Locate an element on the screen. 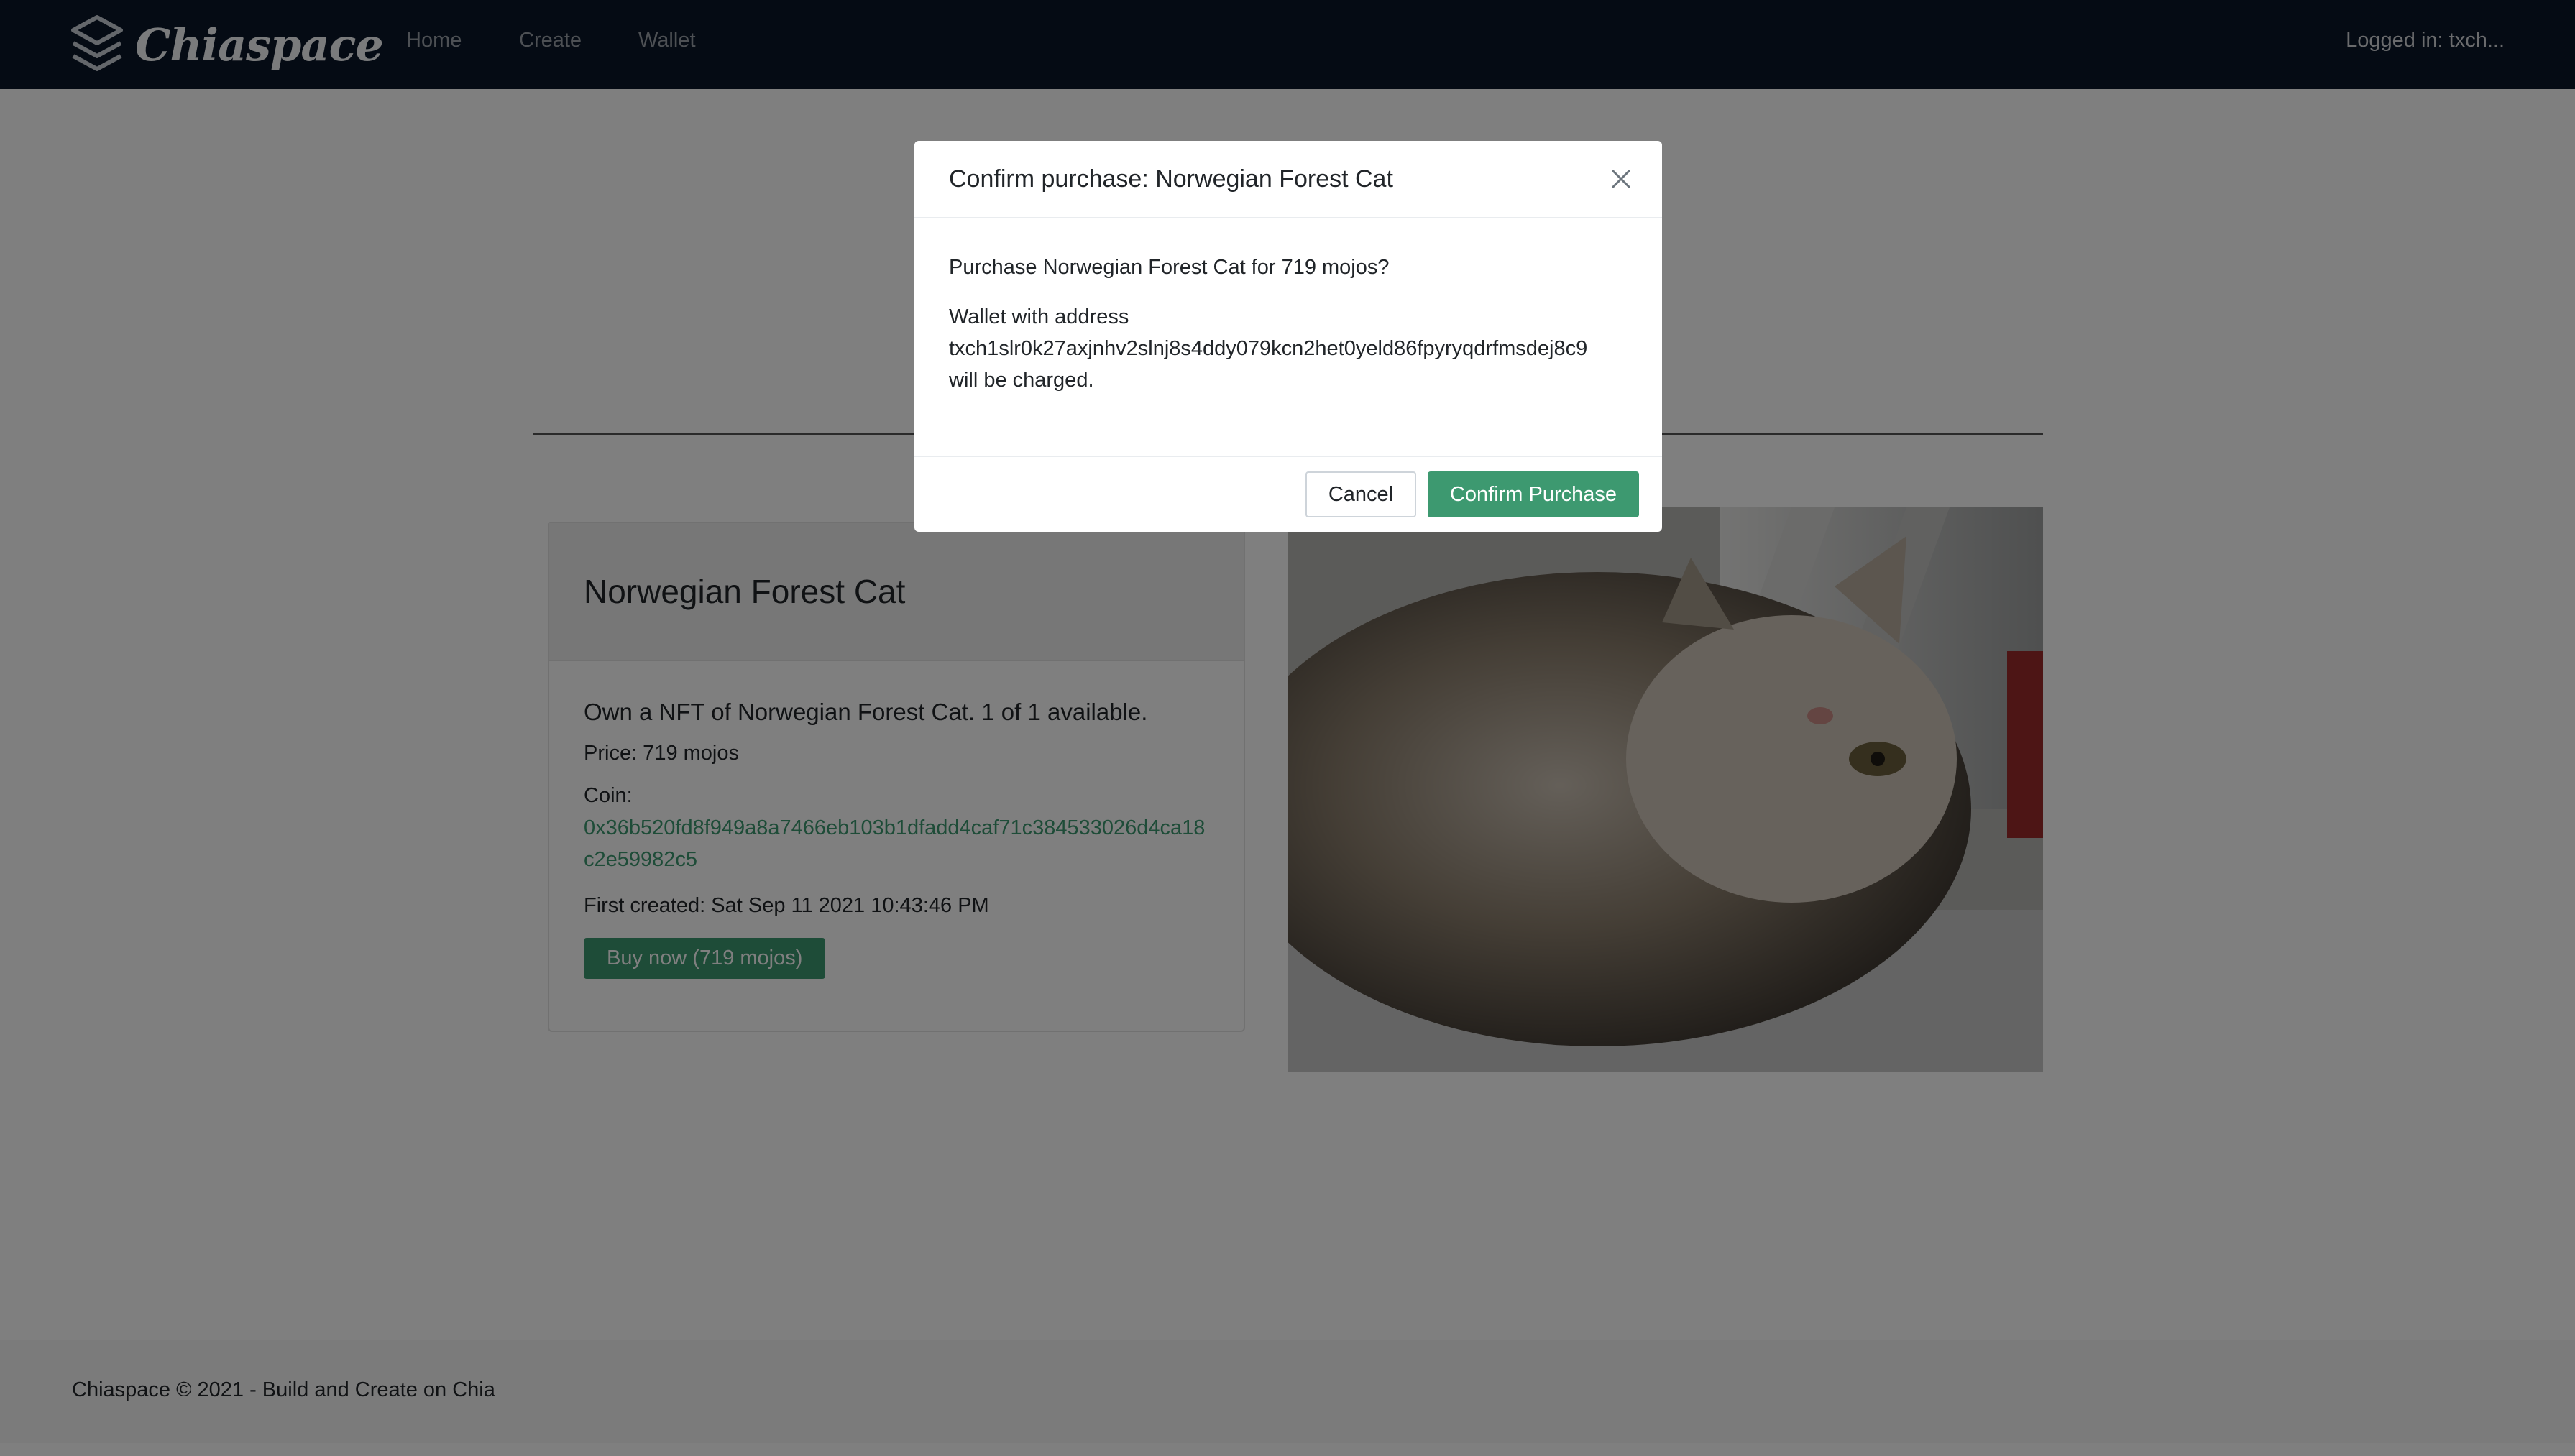  wallet-line-label: Wallet with address is located at coordinates (1039, 316).